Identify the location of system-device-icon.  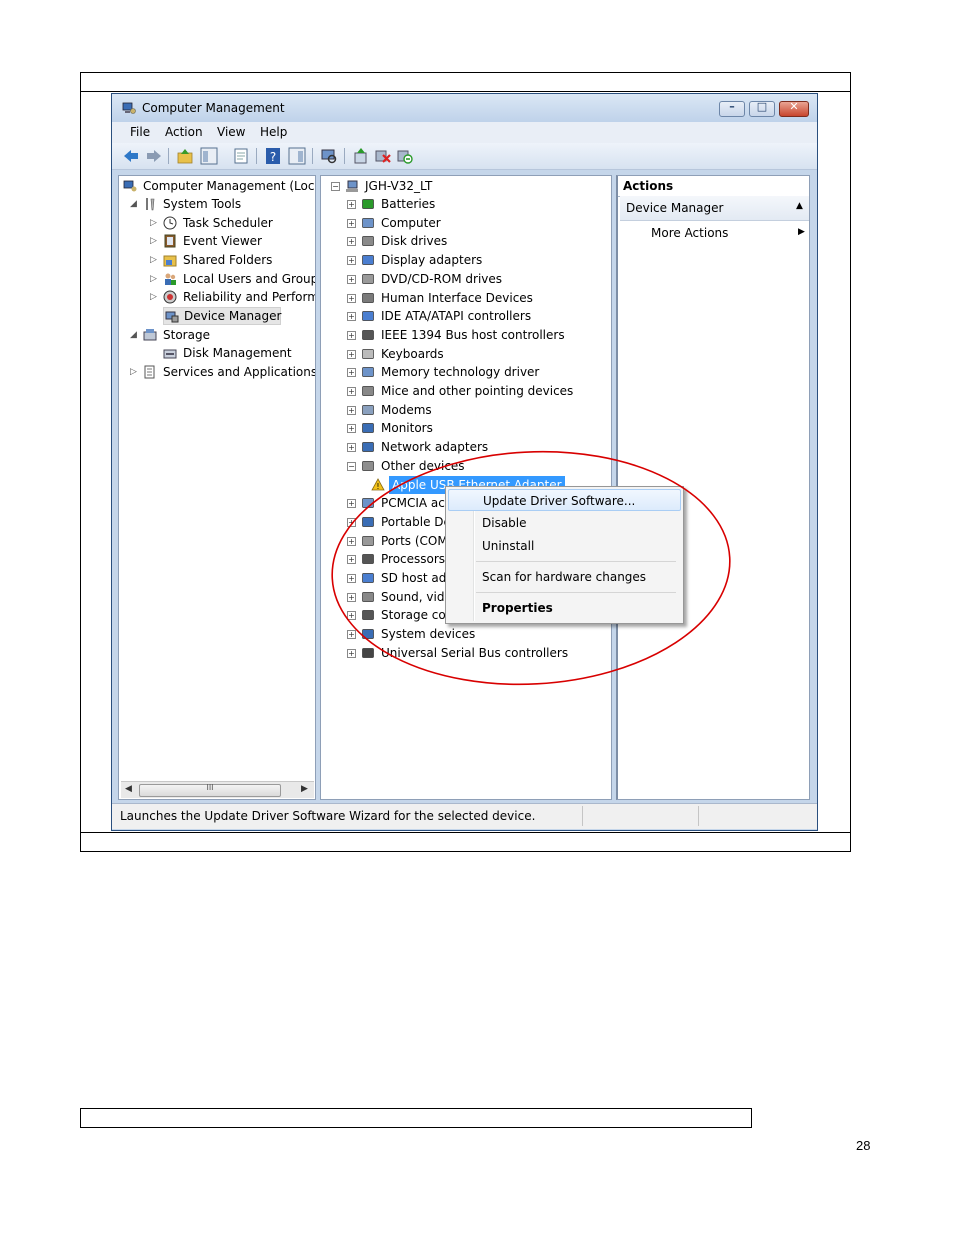
(368, 634).